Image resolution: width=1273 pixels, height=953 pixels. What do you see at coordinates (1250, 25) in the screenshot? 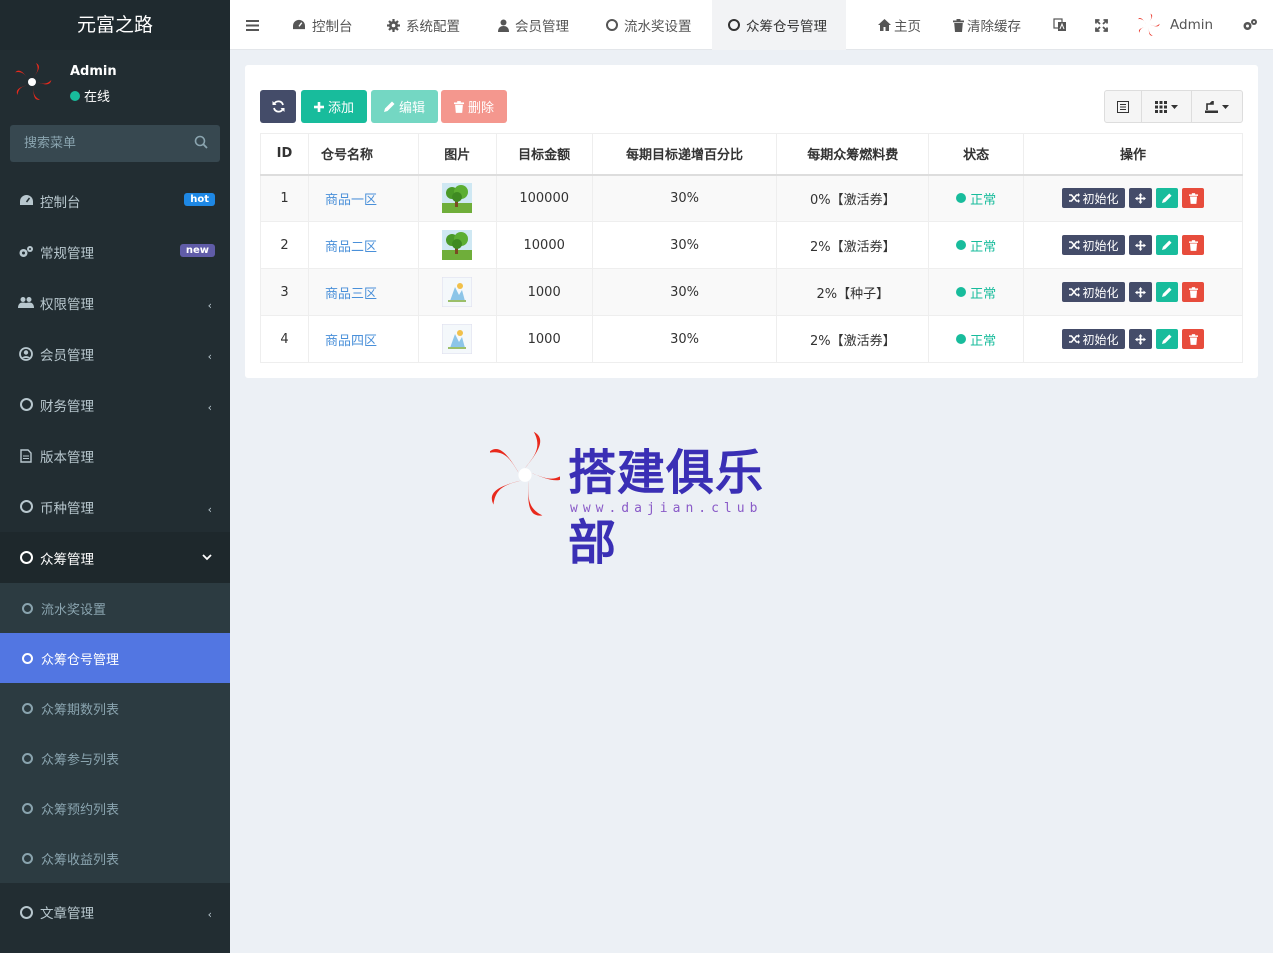
I see `settings-button` at bounding box center [1250, 25].